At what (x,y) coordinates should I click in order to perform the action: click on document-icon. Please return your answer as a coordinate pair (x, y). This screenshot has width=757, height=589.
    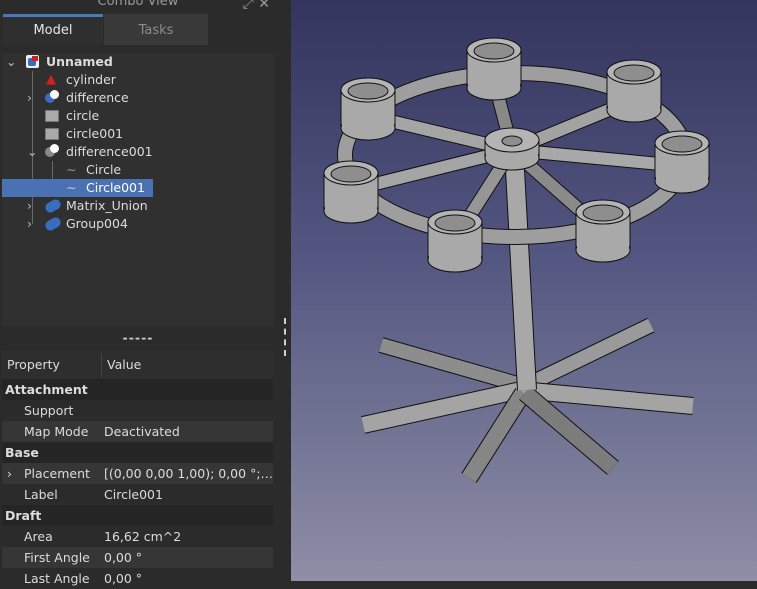
    Looking at the image, I should click on (32, 61).